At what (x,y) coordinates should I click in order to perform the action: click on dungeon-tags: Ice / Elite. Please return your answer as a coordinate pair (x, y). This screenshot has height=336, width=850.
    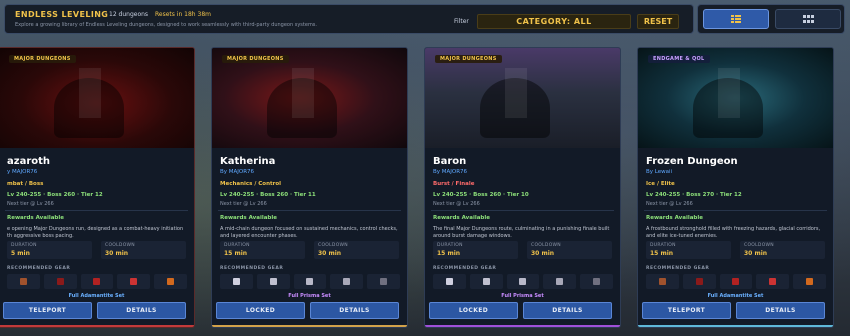
    Looking at the image, I should click on (660, 184).